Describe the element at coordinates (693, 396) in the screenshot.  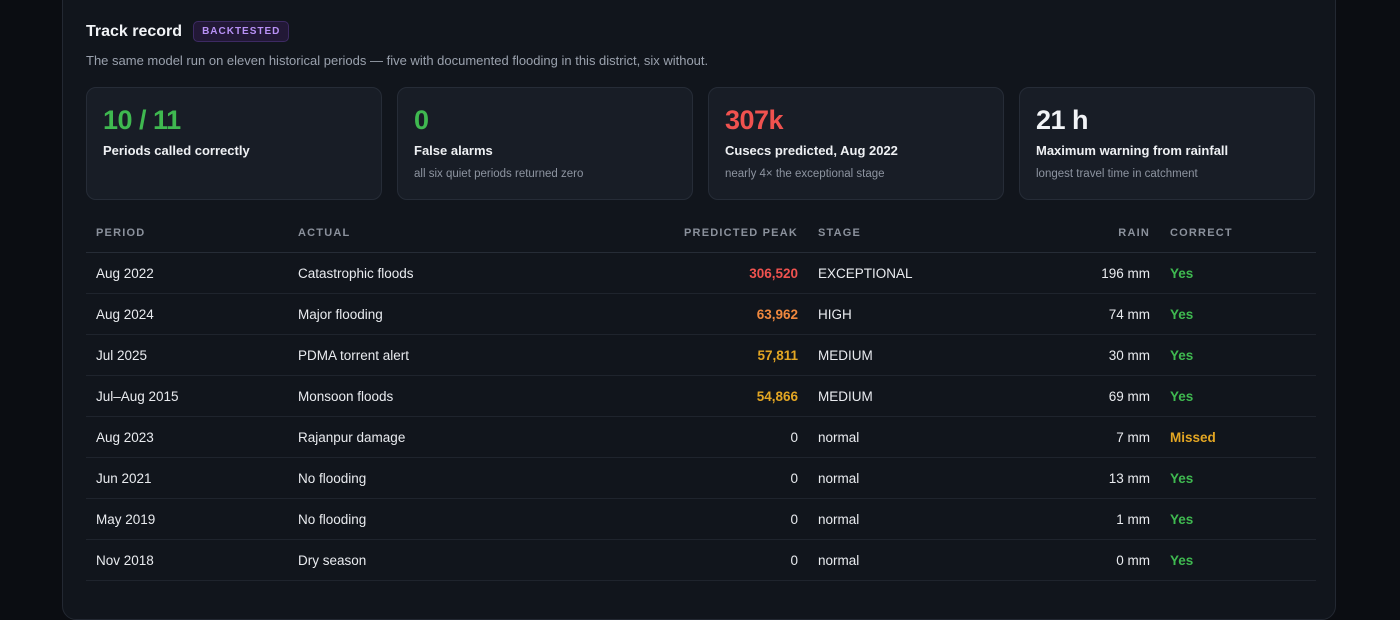
I see `predicted-peak-cell: 54,866` at that location.